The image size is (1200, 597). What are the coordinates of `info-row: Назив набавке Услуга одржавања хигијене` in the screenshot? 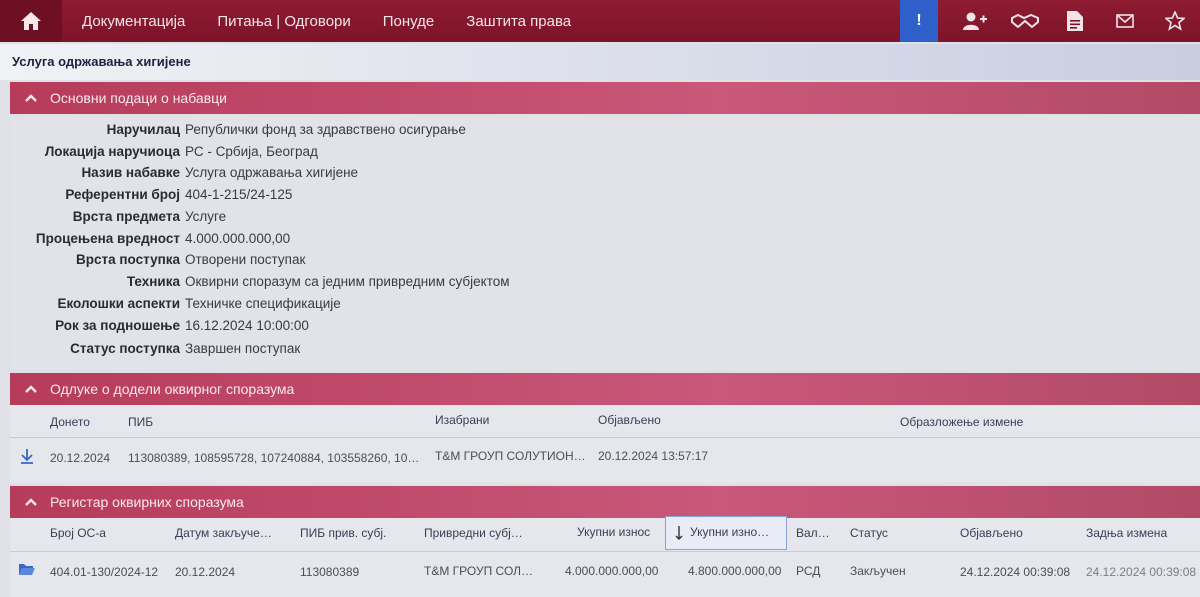 It's located at (360, 176).